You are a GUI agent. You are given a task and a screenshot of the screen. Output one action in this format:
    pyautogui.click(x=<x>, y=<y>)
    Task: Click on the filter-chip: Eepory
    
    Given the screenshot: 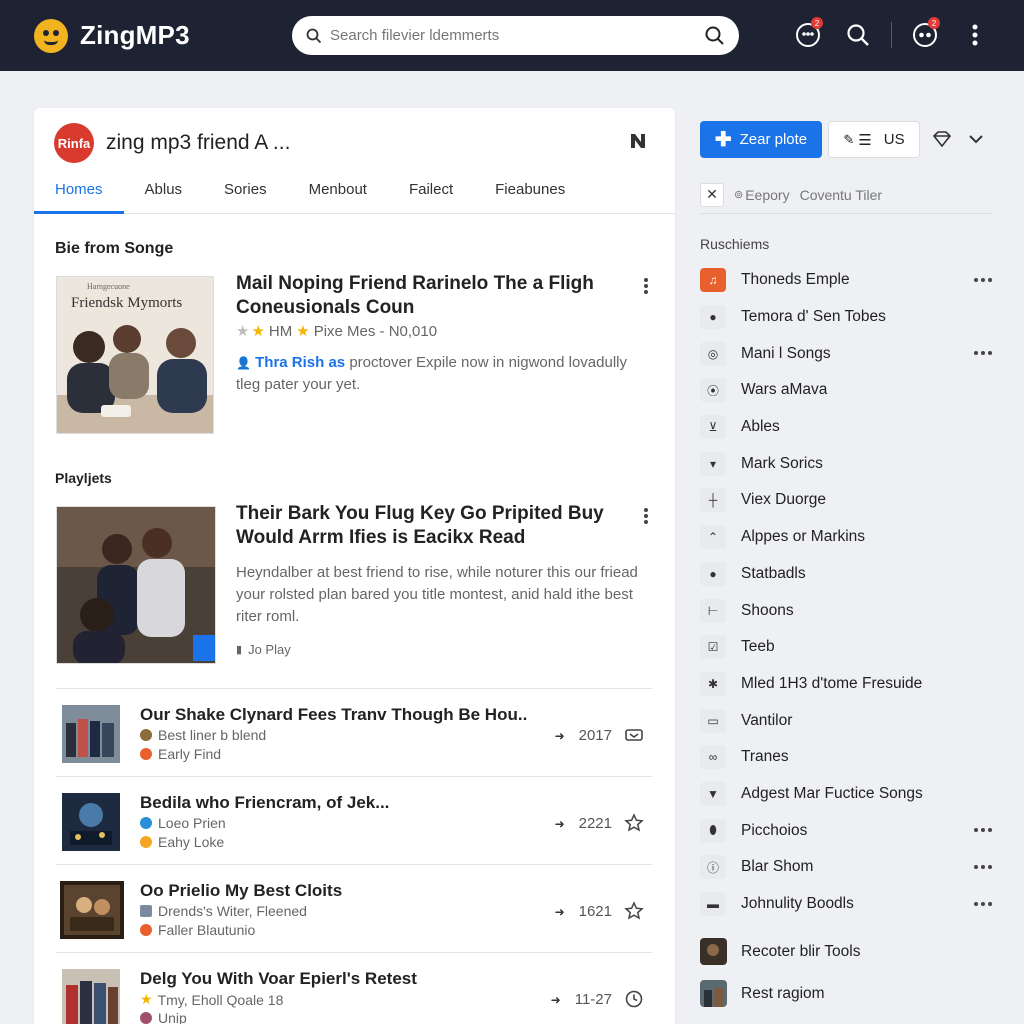 What is the action you would take?
    pyautogui.click(x=767, y=195)
    